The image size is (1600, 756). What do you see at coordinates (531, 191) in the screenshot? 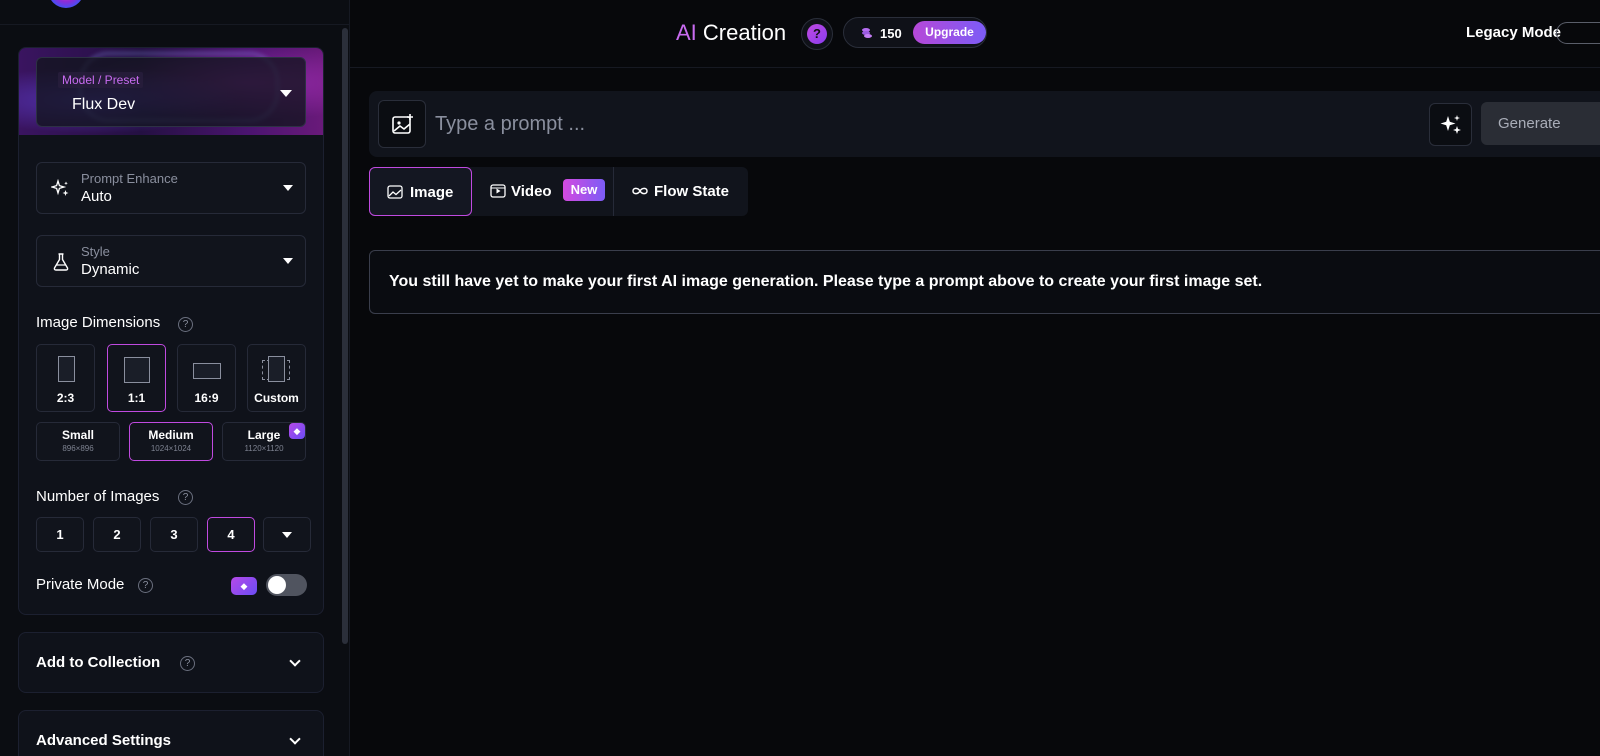
I see `tab-label: Video` at bounding box center [531, 191].